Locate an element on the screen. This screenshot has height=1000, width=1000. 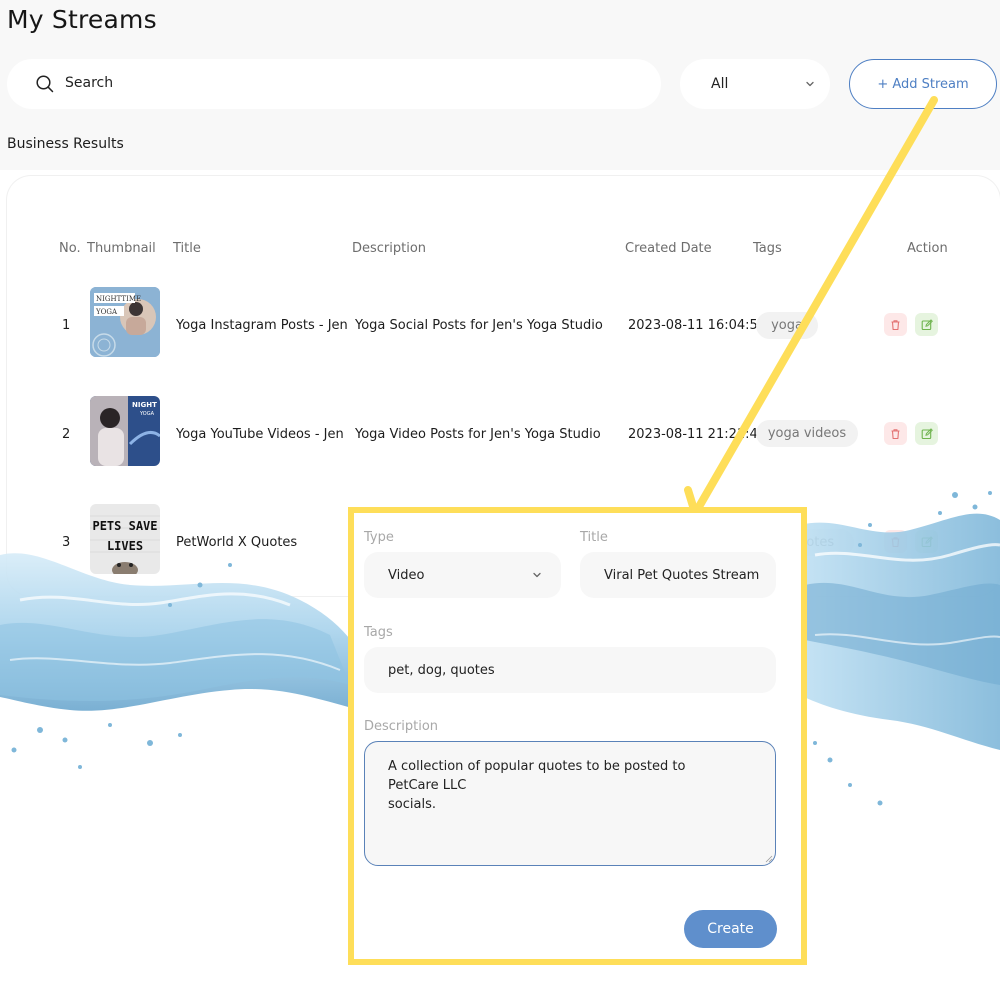
row-tag: yoga is located at coordinates (787, 325).